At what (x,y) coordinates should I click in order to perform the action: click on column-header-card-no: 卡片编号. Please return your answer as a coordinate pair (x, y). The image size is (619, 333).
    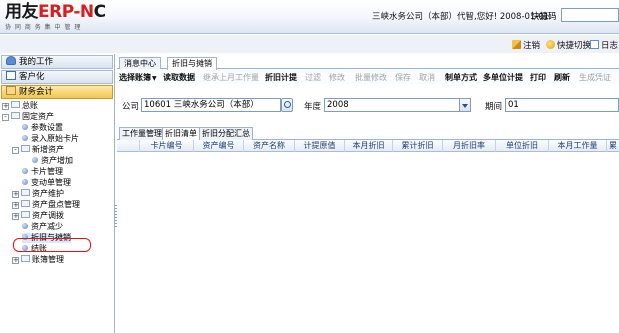
    Looking at the image, I should click on (167, 146).